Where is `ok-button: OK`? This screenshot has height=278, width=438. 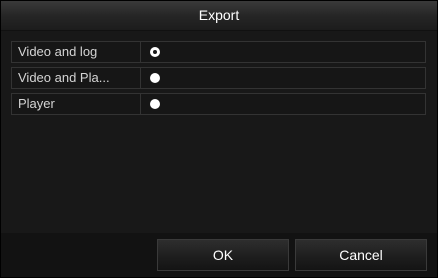
ok-button: OK is located at coordinates (223, 255).